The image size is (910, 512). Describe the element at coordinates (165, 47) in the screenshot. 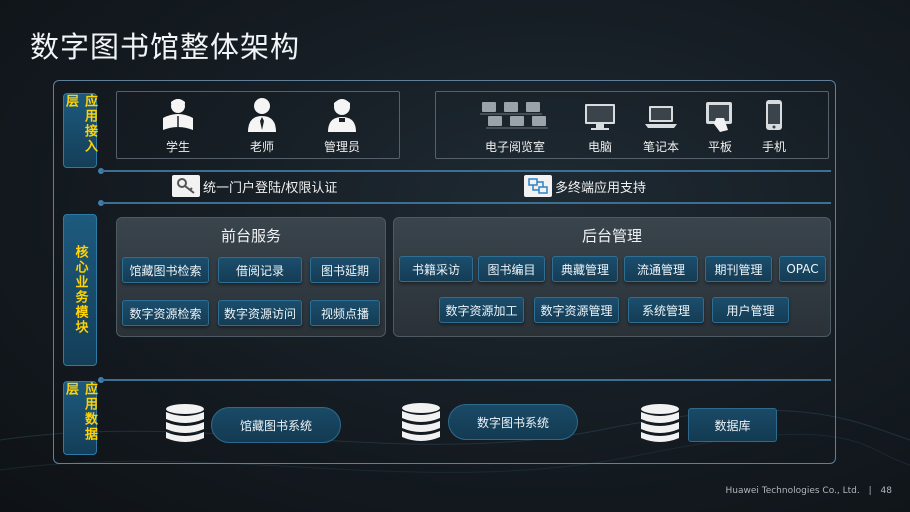

I see `page-title: 数字图书馆整体架构` at that location.